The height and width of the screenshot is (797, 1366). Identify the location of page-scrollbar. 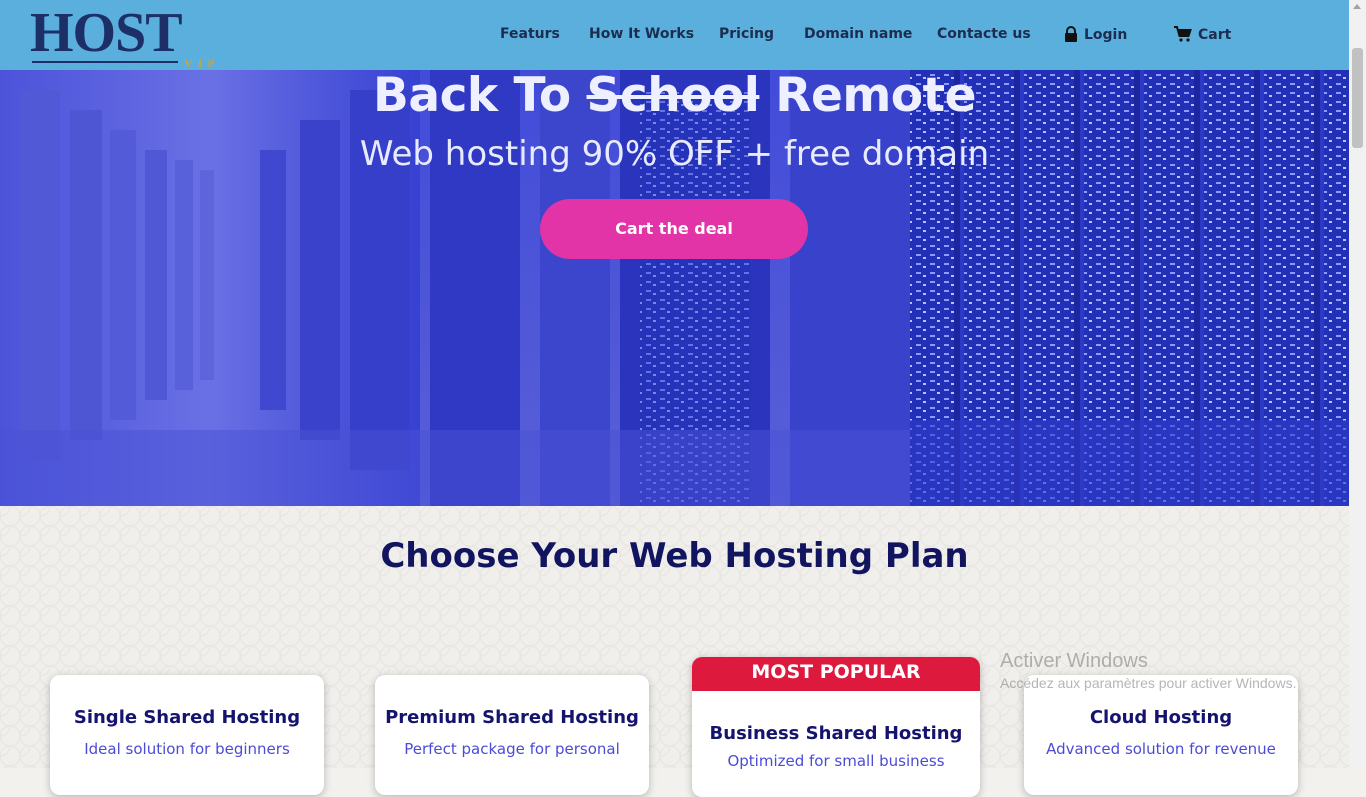
(1357, 384).